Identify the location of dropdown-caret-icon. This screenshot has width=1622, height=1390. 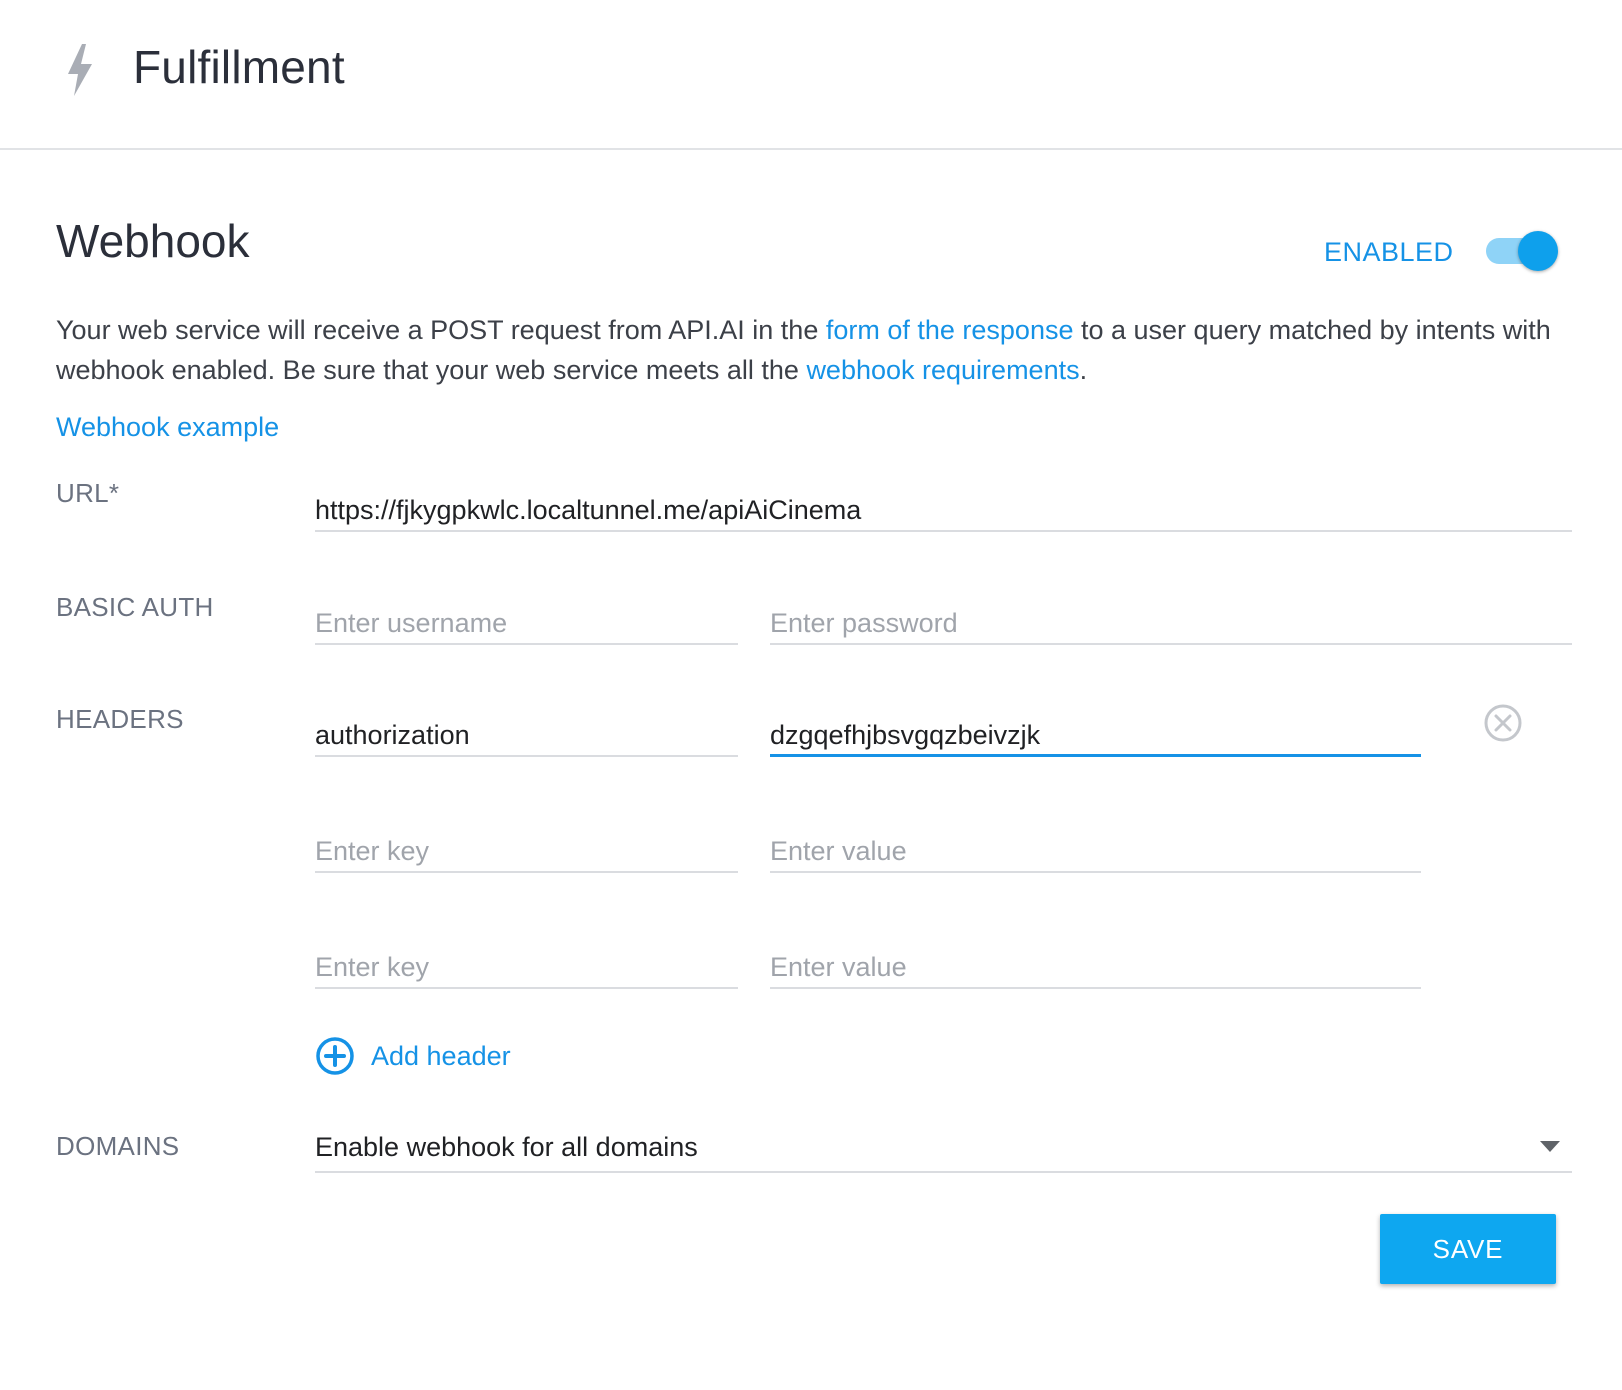
(1550, 1146).